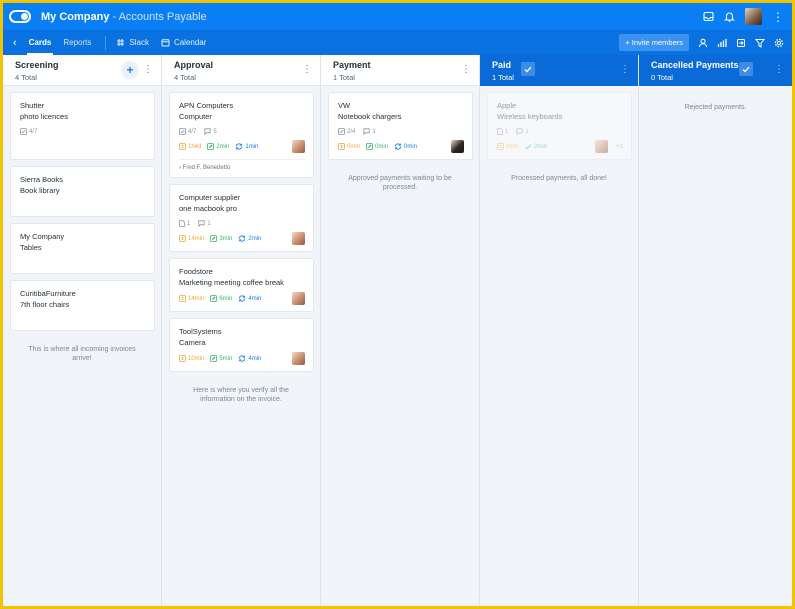 The image size is (795, 609). Describe the element at coordinates (200, 331) in the screenshot. I see `card-title: ToolSystems` at that location.